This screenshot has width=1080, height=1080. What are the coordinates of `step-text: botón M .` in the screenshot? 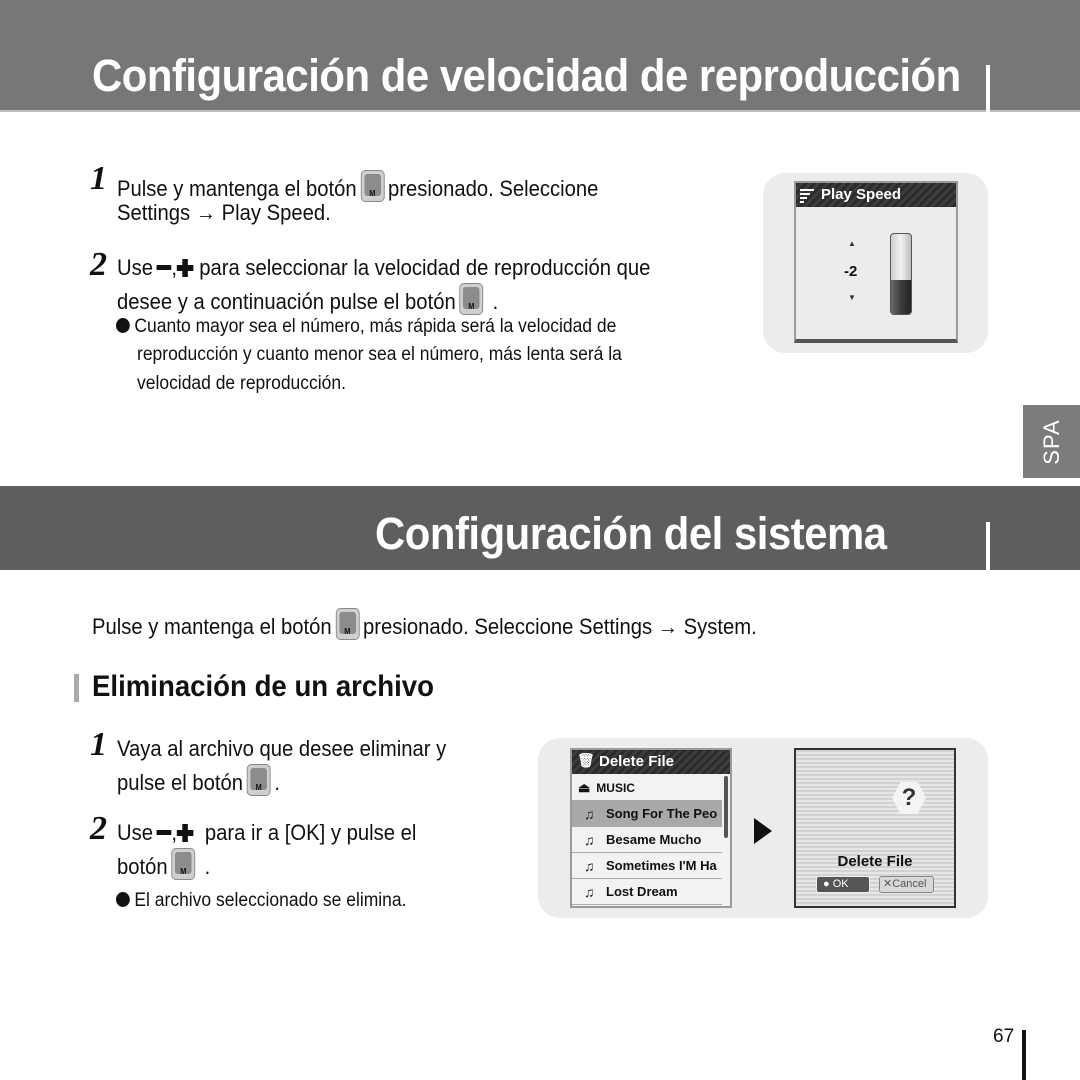 It's located at (163, 864).